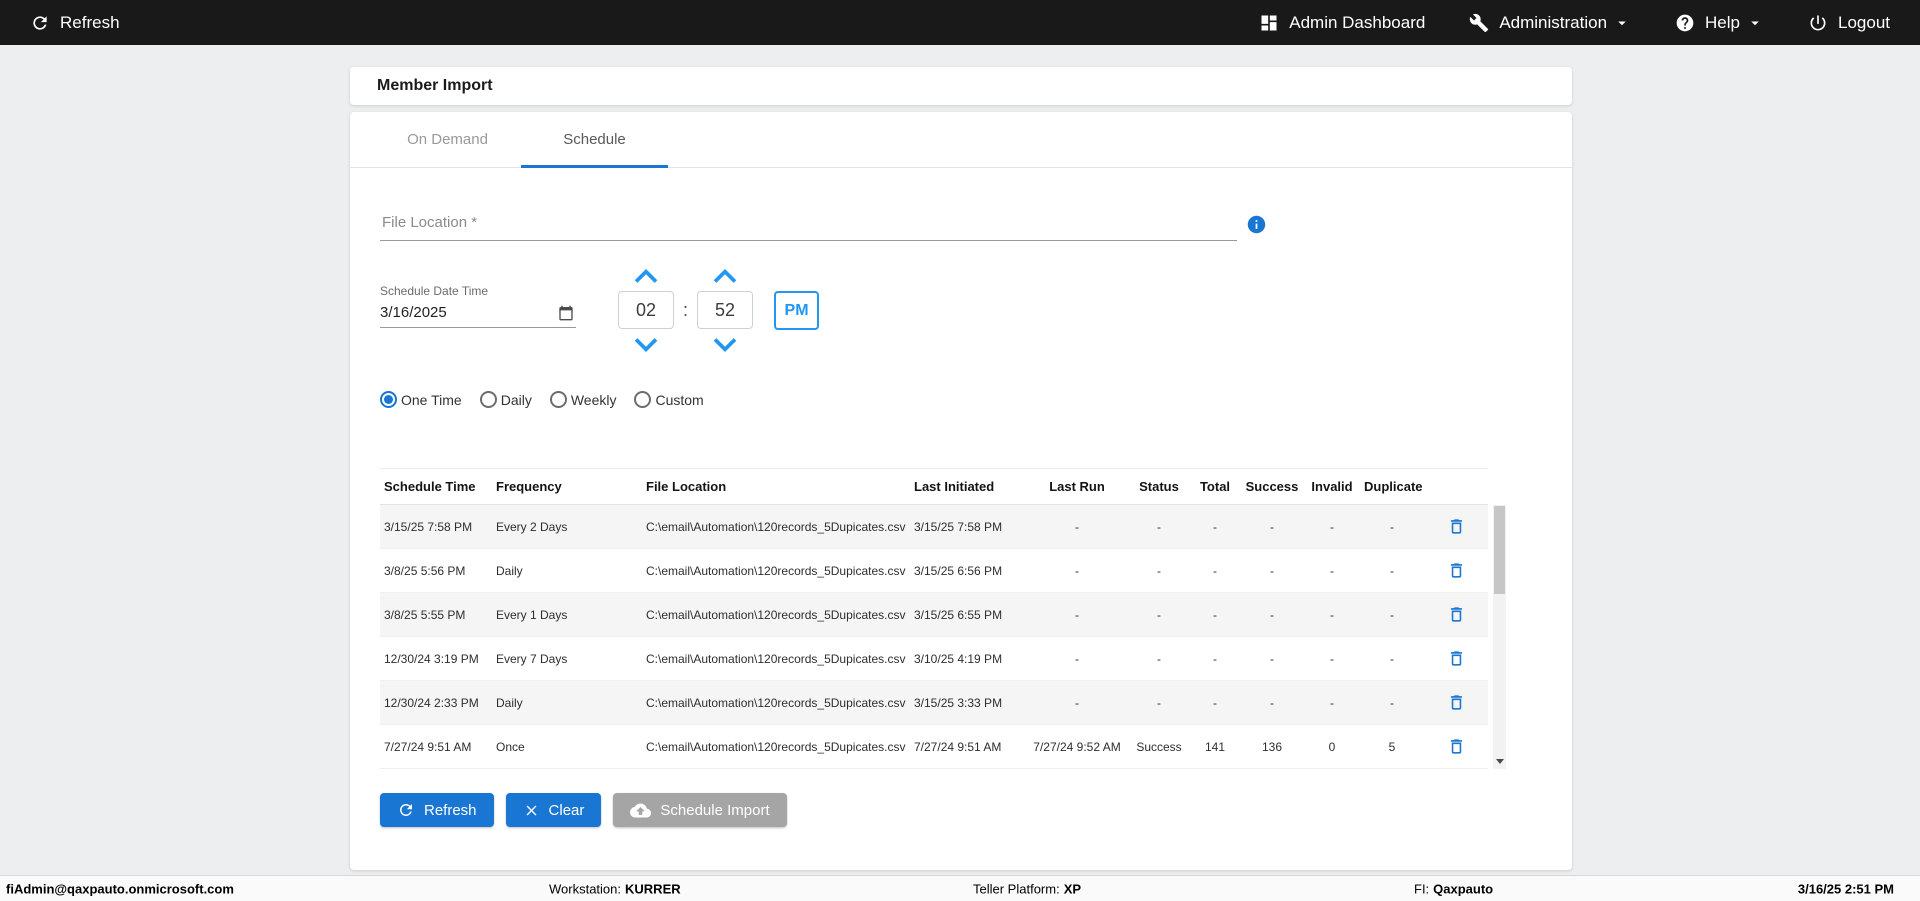  What do you see at coordinates (436, 526) in the screenshot?
I see `cell-schedule-time: 3/15/25 7:58 PM` at bounding box center [436, 526].